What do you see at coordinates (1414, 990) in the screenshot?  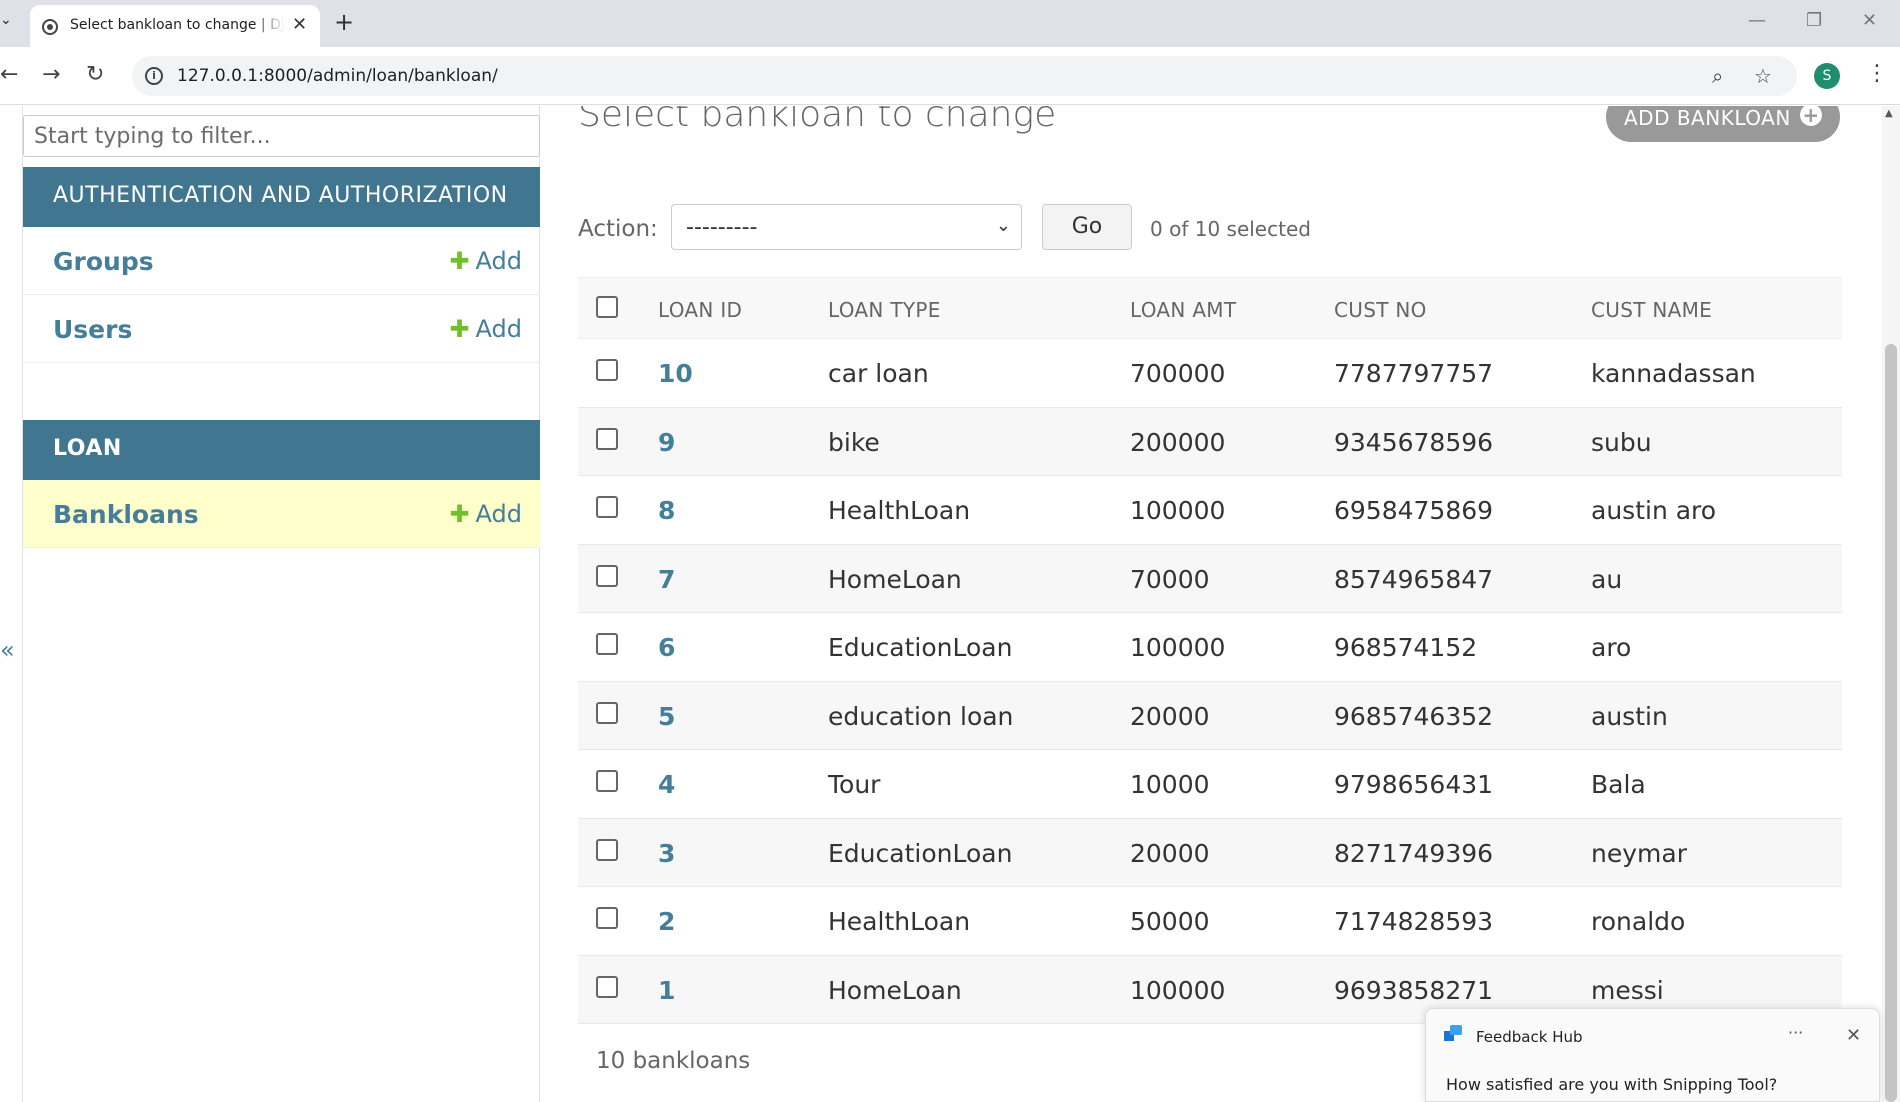 I see `cust-no-cell: 9693858271` at bounding box center [1414, 990].